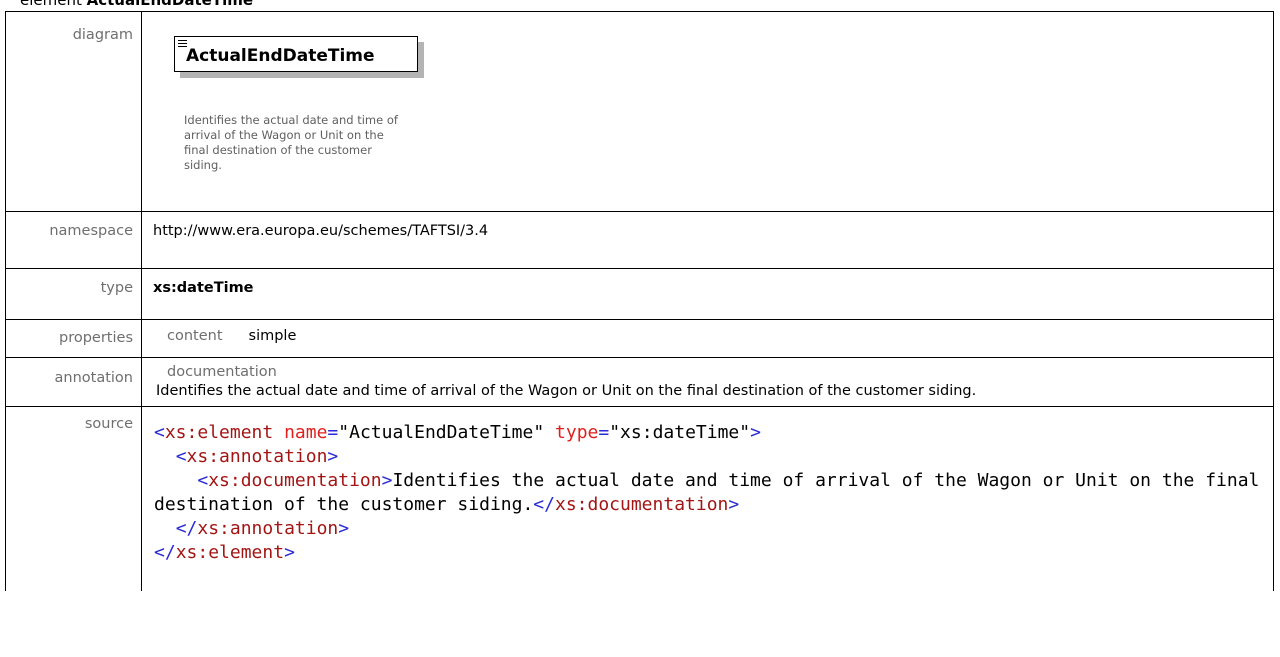  Describe the element at coordinates (73, 240) in the screenshot. I see `namespace-label: namespace` at that location.